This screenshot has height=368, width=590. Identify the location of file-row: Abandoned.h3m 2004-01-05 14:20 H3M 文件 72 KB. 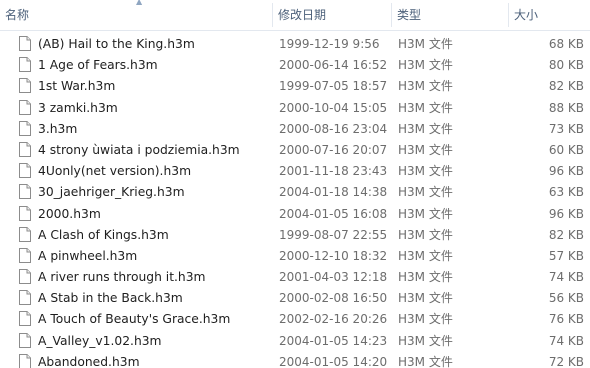
(295, 360).